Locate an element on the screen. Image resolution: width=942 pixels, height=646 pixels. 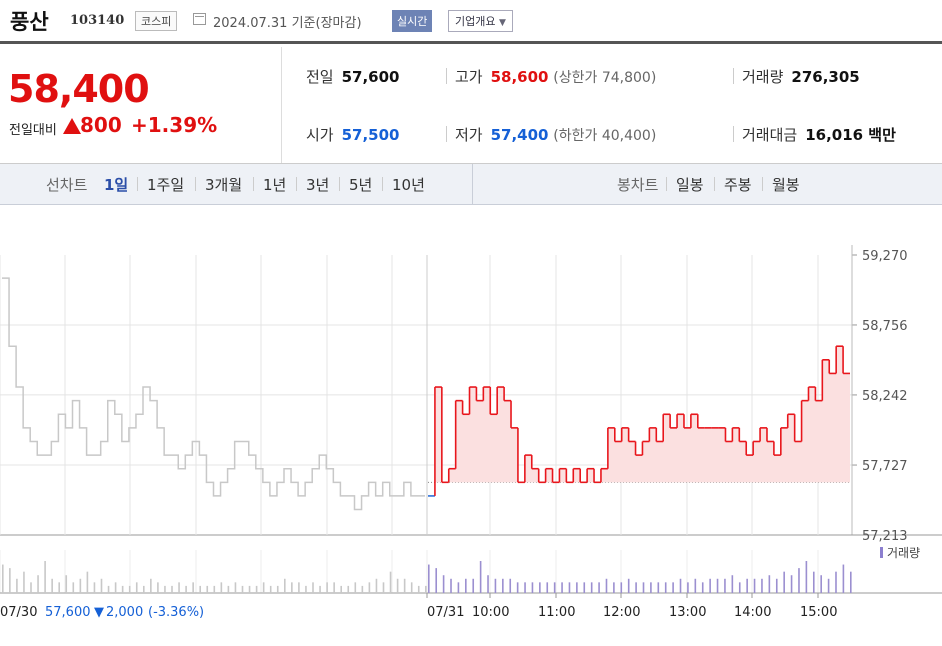
stat-open-label: 시가 is located at coordinates (320, 135).